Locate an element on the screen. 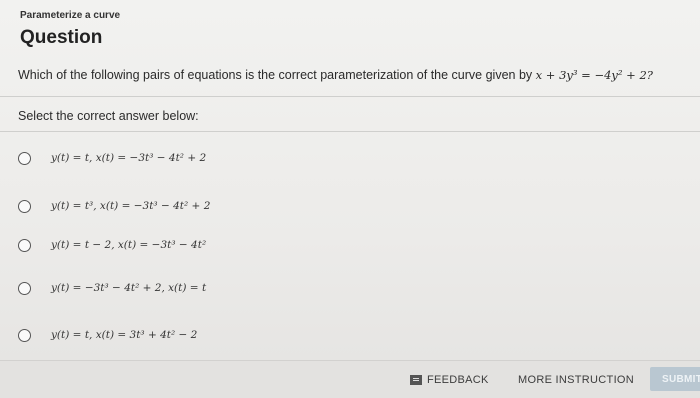 The image size is (700, 398). feedback-label: FEEDBACK is located at coordinates (458, 380).